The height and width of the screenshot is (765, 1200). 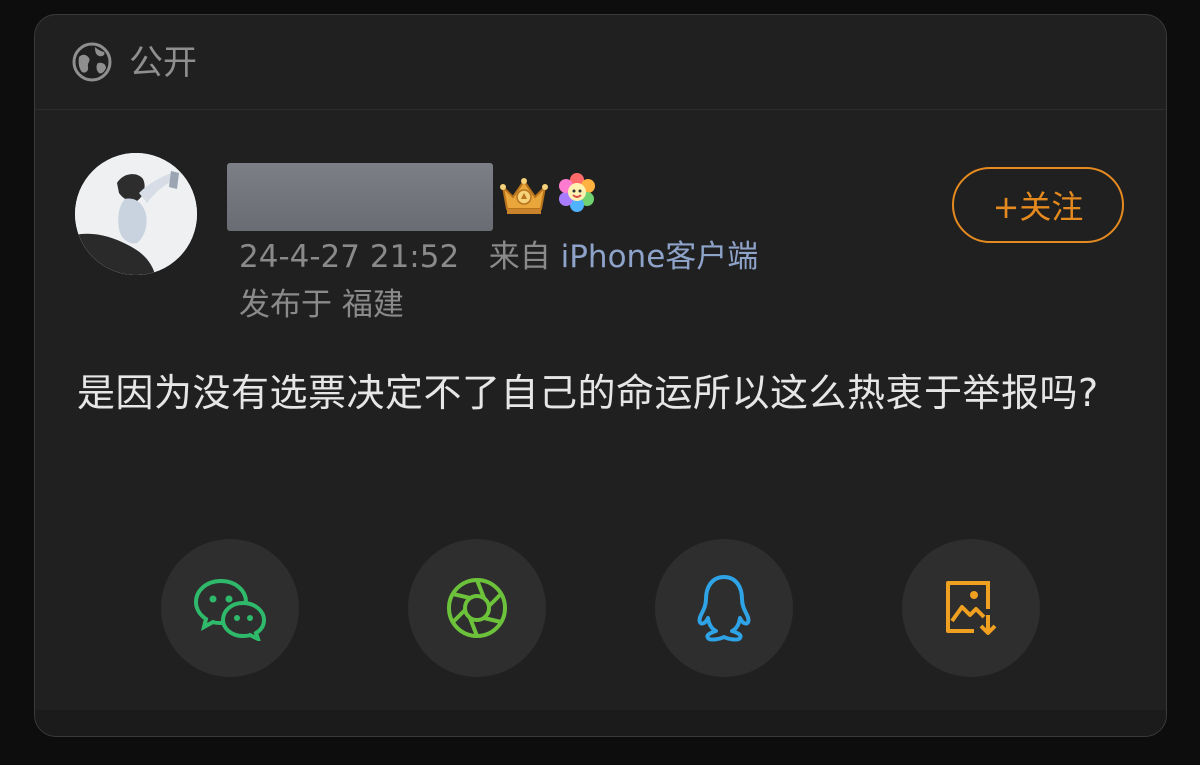 I want to click on save-image-button, so click(x=971, y=608).